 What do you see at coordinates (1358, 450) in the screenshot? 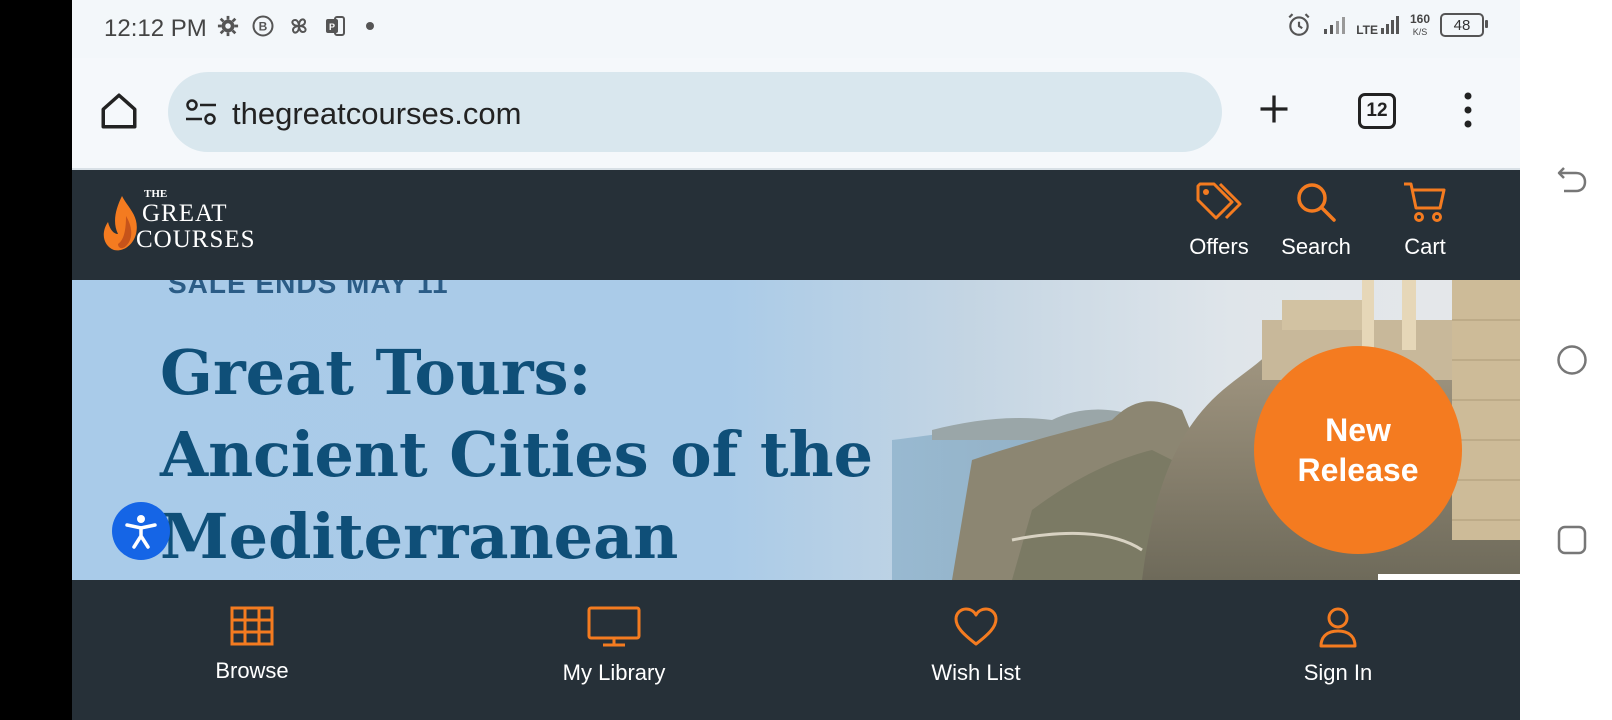
I see `new-release-badge: New Release` at bounding box center [1358, 450].